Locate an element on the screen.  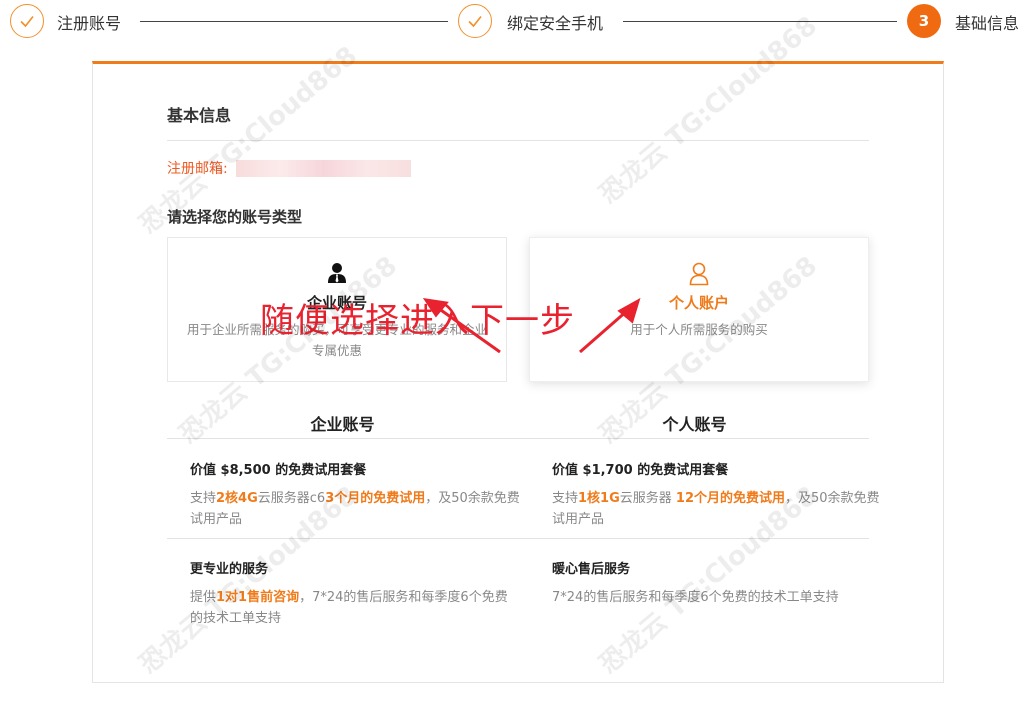
email-value-redacted is located at coordinates (323, 168).